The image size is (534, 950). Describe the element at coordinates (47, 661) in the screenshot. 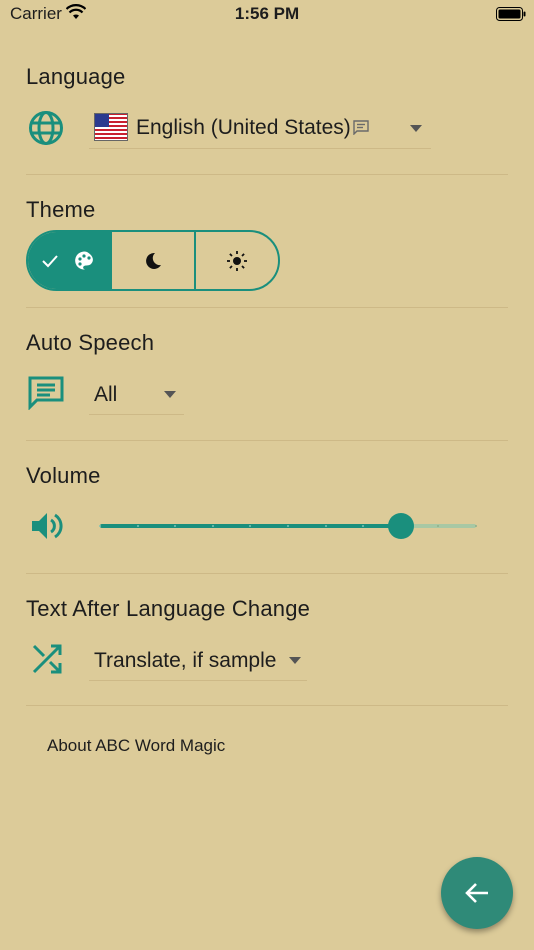

I see `shuffle-icon` at that location.